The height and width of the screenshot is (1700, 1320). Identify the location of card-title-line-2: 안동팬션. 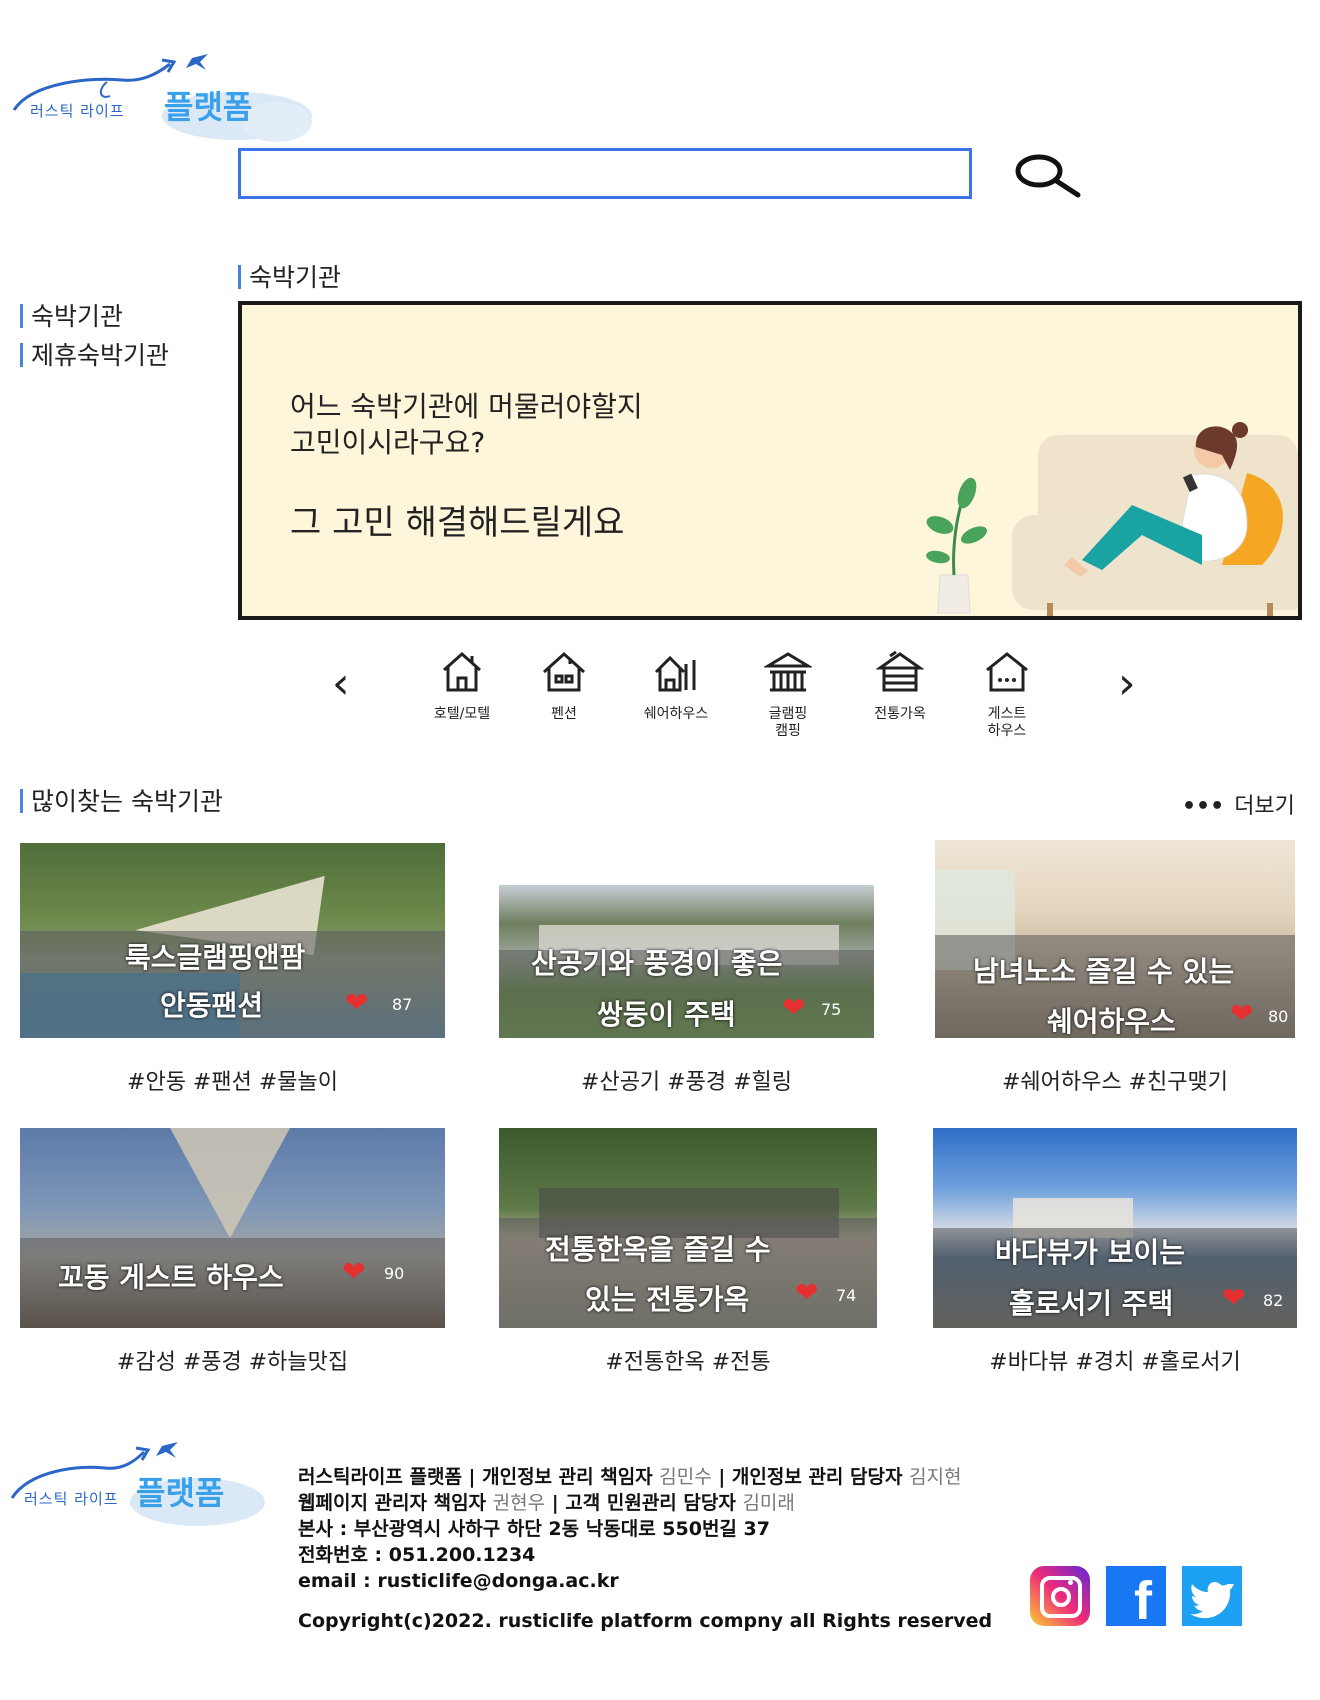
(212, 1005).